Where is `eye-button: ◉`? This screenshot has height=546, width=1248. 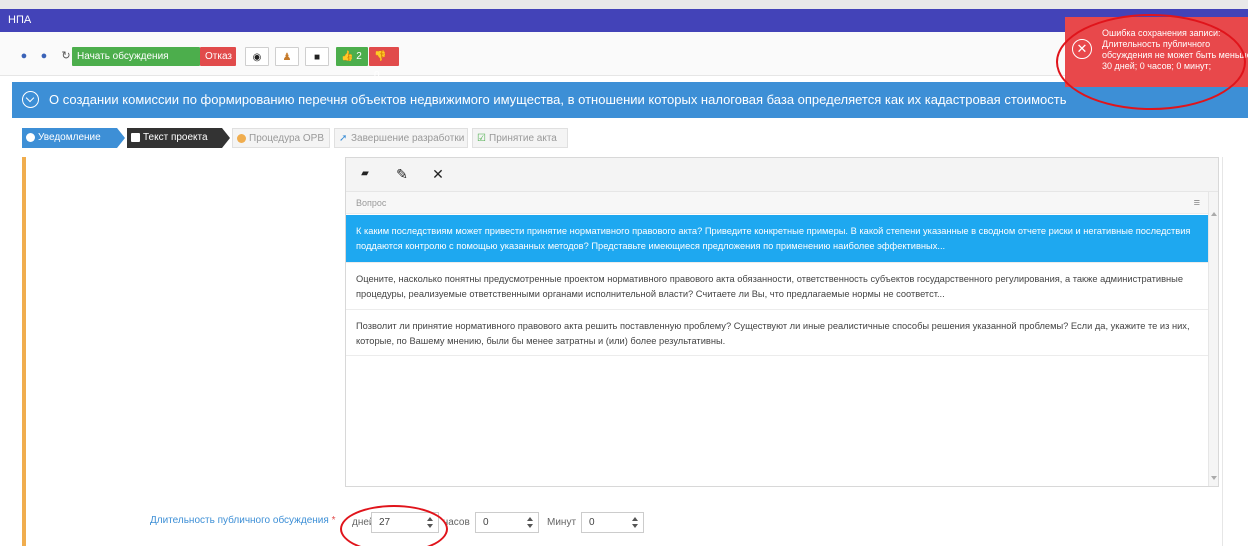 eye-button: ◉ is located at coordinates (257, 56).